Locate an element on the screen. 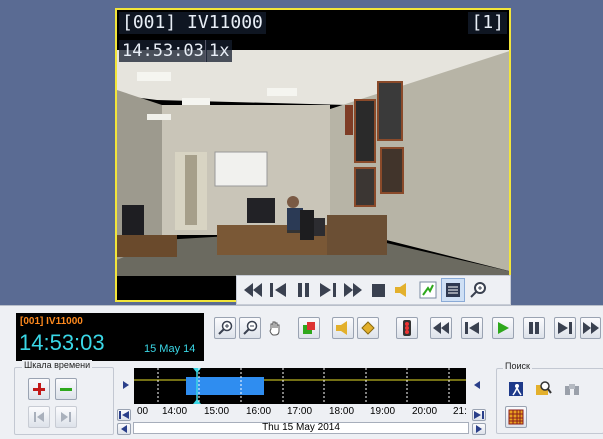  zoom-in-icon is located at coordinates (225, 327).